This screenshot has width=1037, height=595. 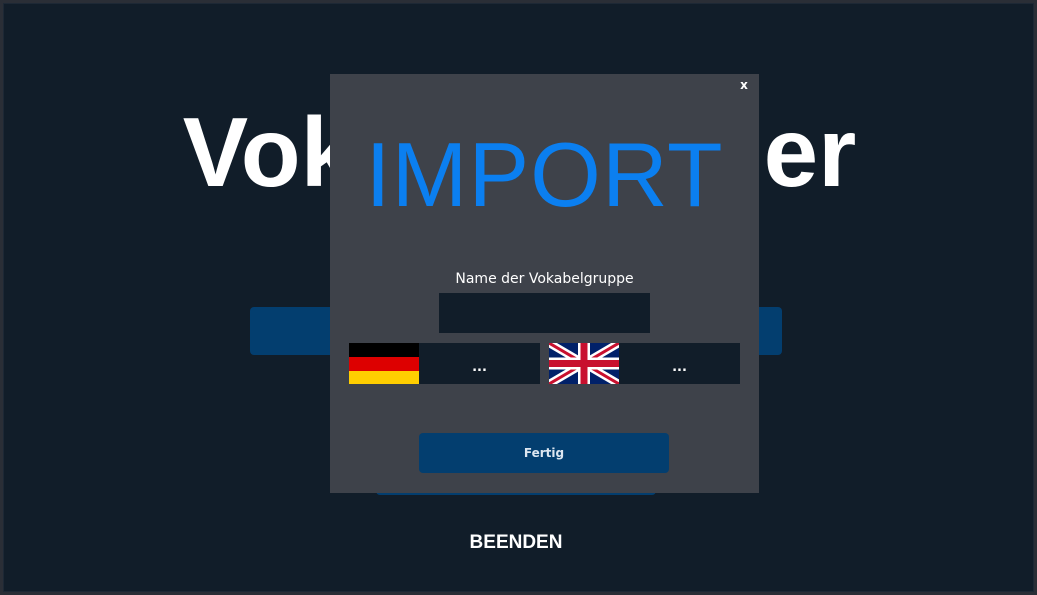 I want to click on dialog-title: IMPORT, so click(x=544, y=175).